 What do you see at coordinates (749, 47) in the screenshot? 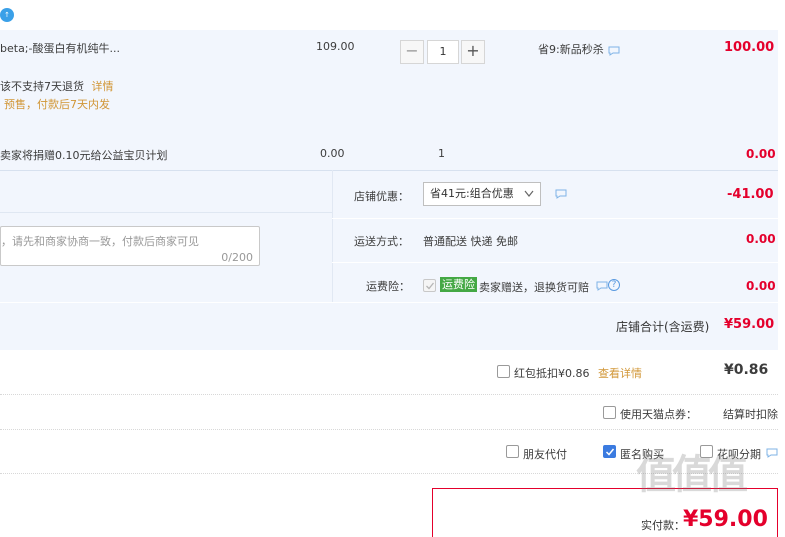
I see `product-subtotal: 100.00` at bounding box center [749, 47].